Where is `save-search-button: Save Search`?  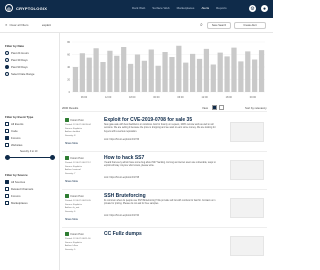
save-search-button: Save Search is located at coordinates (219, 25).